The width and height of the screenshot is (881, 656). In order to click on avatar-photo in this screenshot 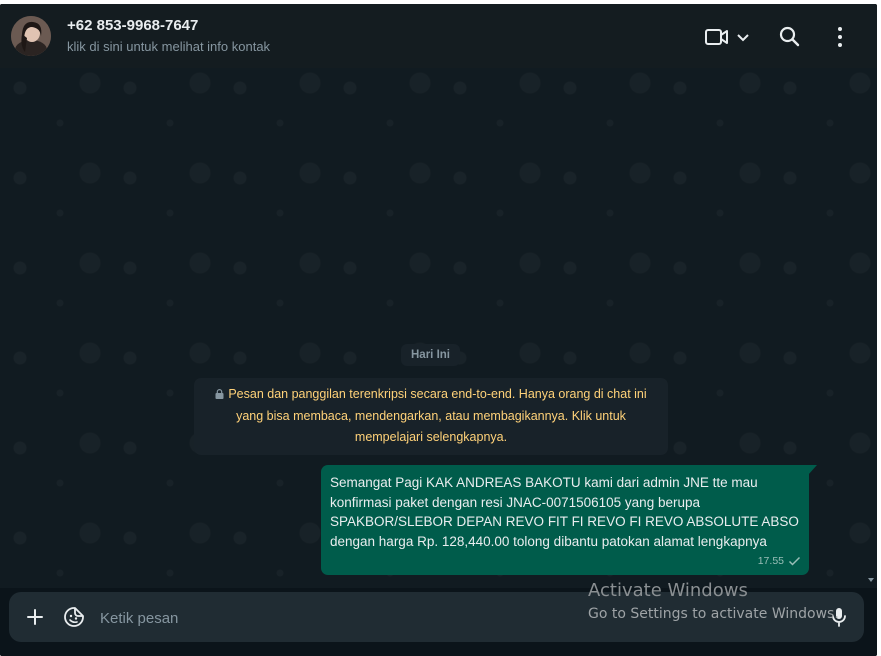, I will do `click(31, 36)`.